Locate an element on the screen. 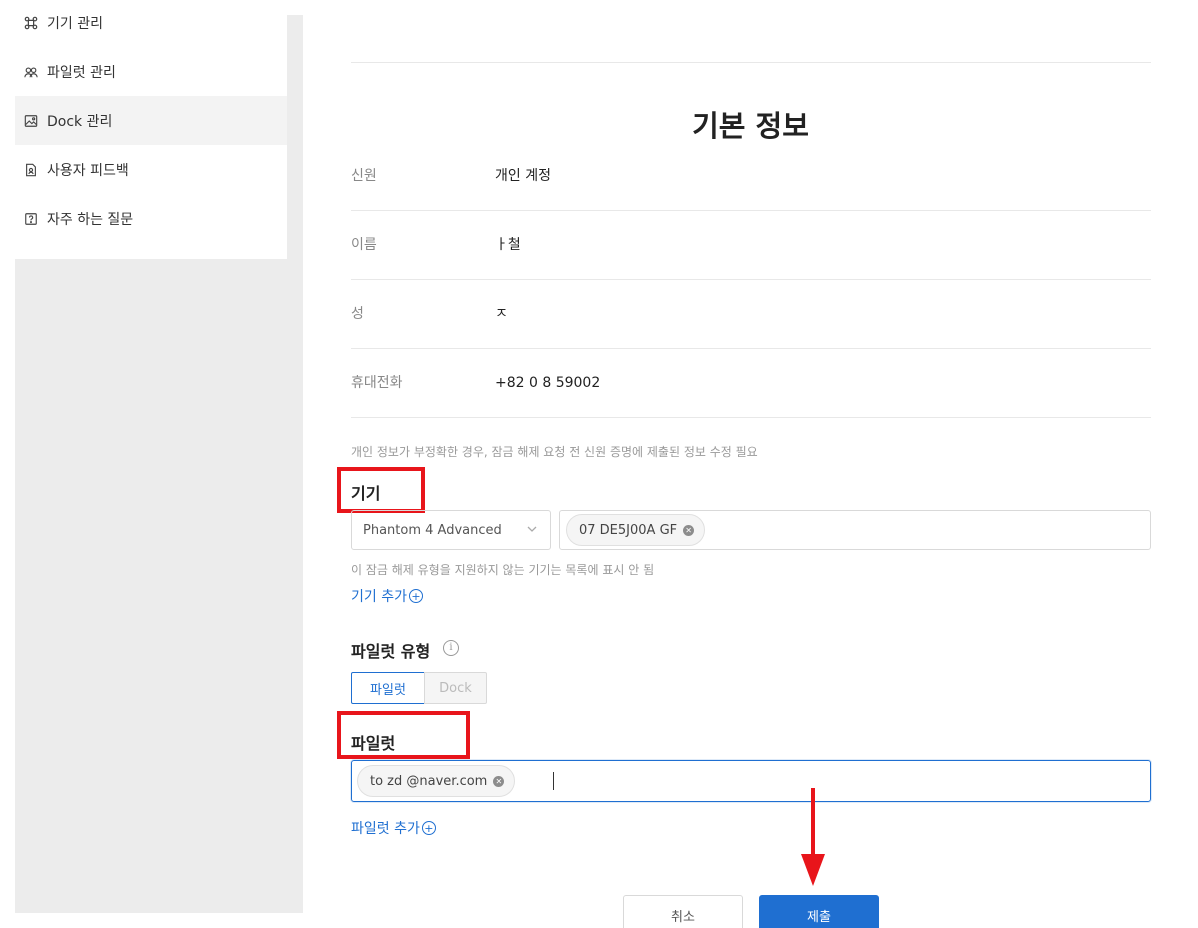 The image size is (1198, 928). device-section-title: 기기 is located at coordinates (366, 493).